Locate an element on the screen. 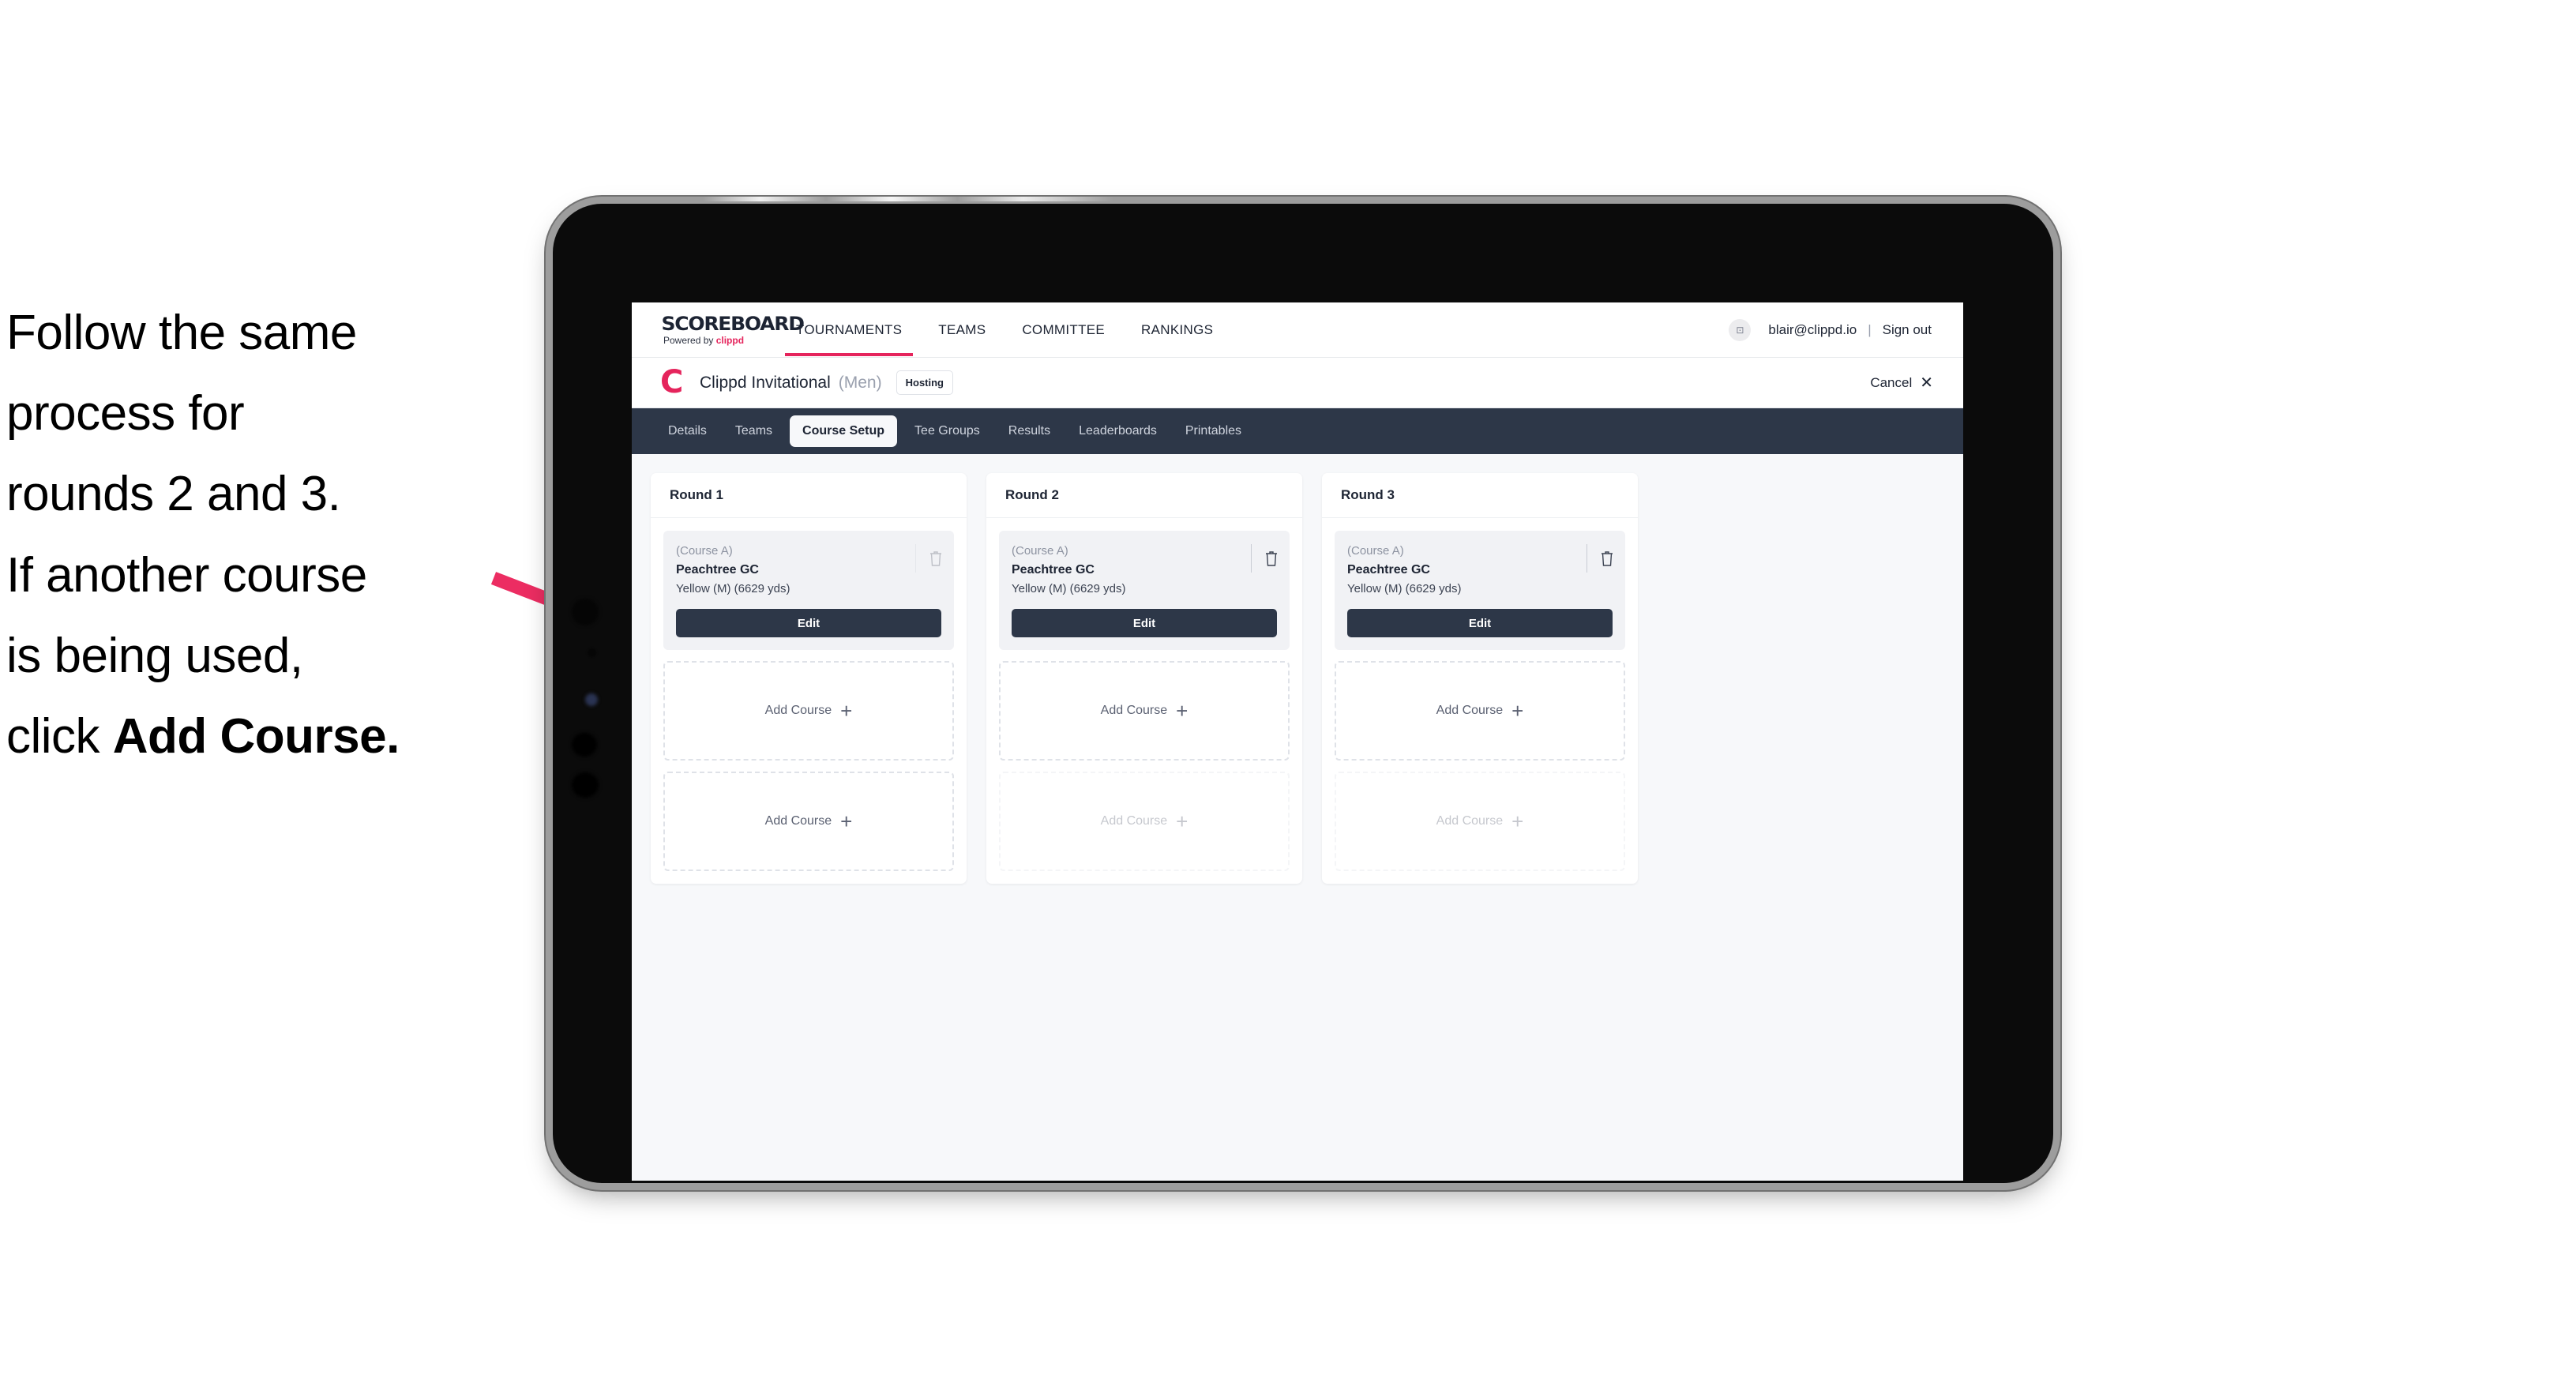 This screenshot has height=1386, width=2576. brand-sub-accent: clippd is located at coordinates (730, 340).